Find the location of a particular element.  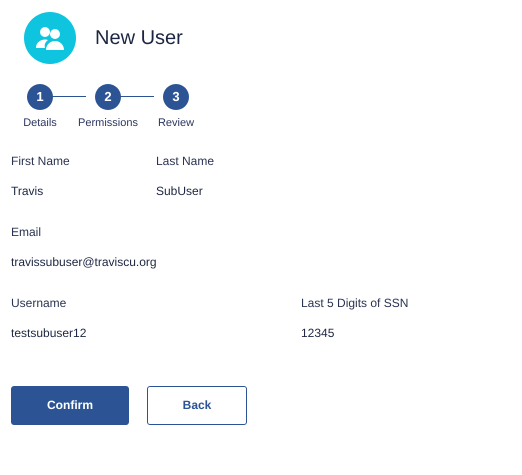

confirm-button: Confirm is located at coordinates (70, 405).